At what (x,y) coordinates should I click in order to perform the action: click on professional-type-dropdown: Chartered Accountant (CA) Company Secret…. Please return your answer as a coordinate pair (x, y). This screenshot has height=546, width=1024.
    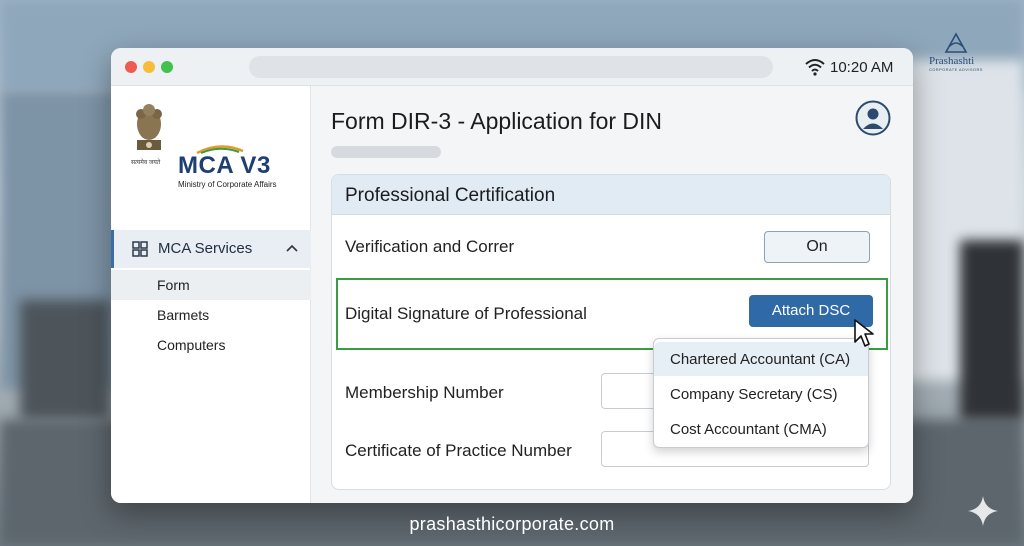
    Looking at the image, I should click on (761, 393).